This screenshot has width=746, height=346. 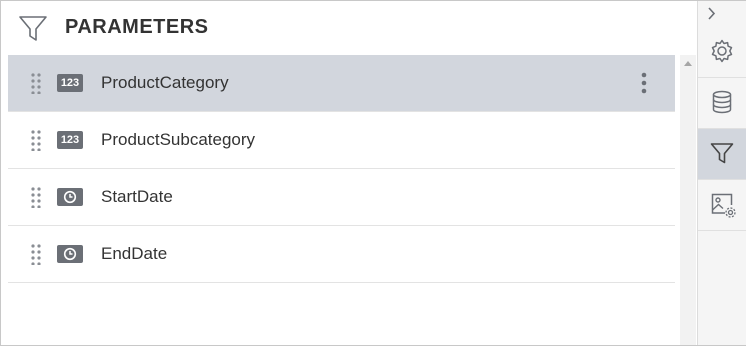 What do you see at coordinates (644, 83) in the screenshot?
I see `more-options-icon` at bounding box center [644, 83].